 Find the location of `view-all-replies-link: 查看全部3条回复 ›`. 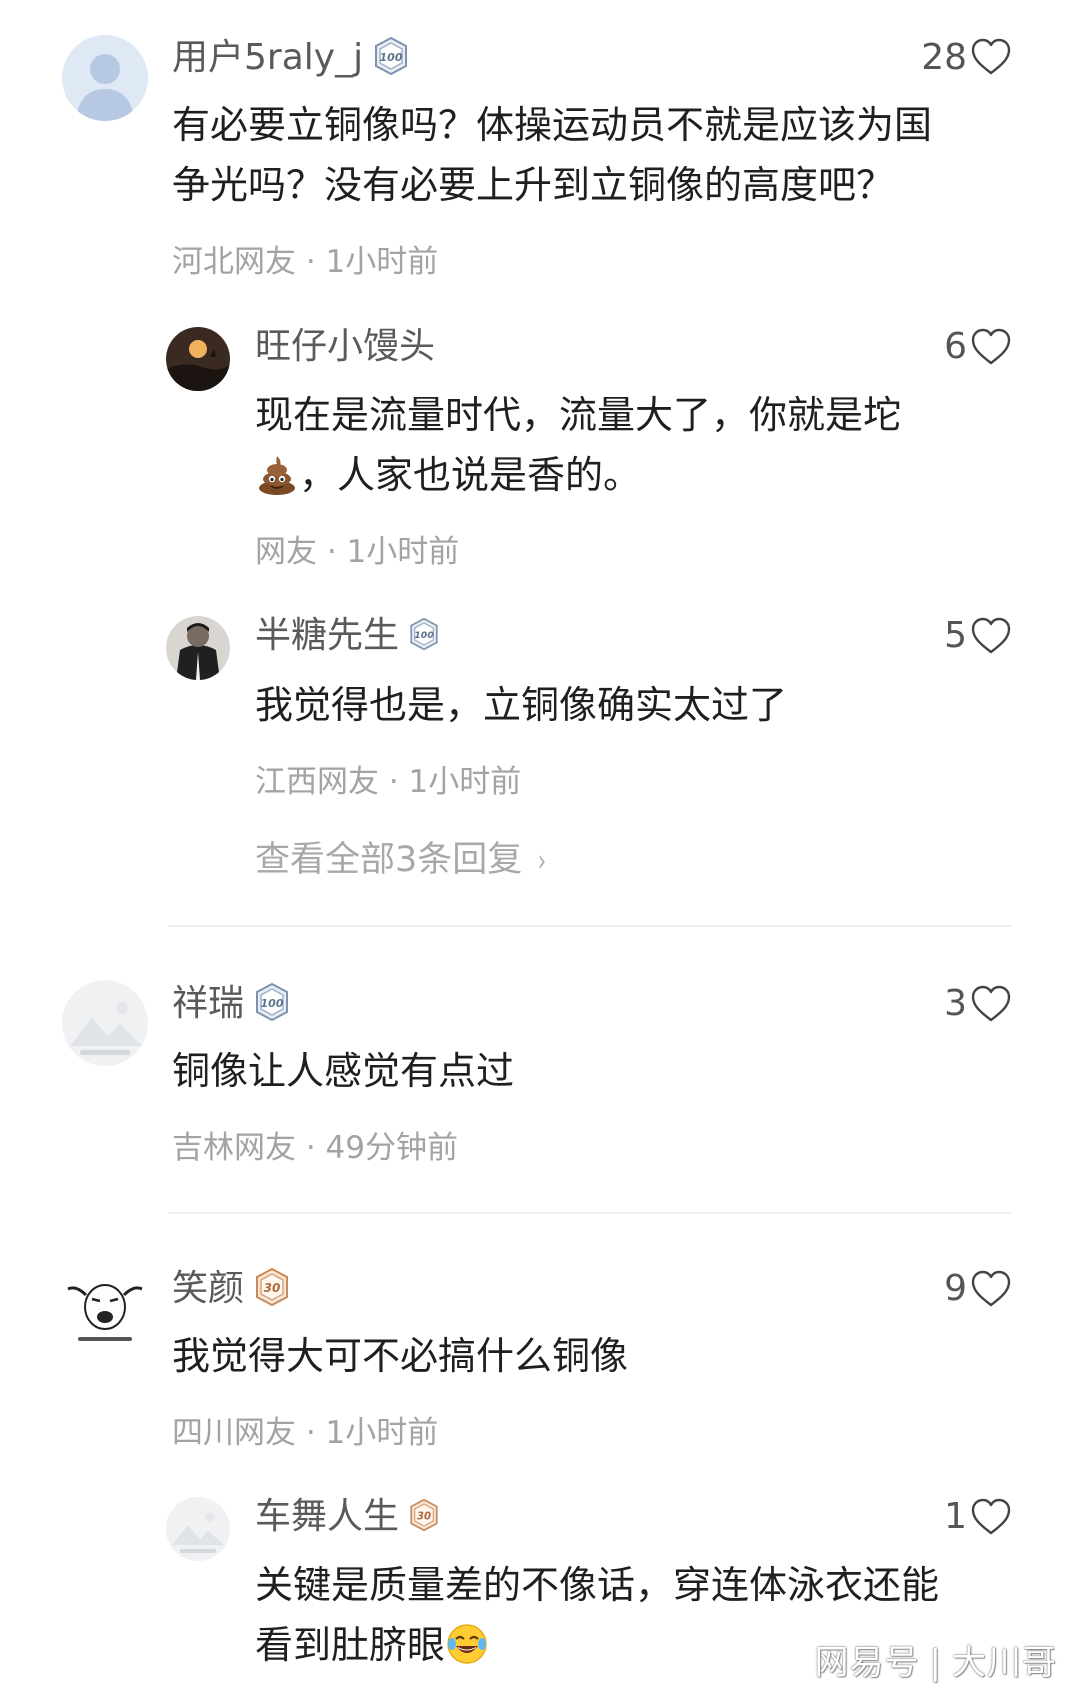

view-all-replies-link: 查看全部3条回复 › is located at coordinates (401, 861).